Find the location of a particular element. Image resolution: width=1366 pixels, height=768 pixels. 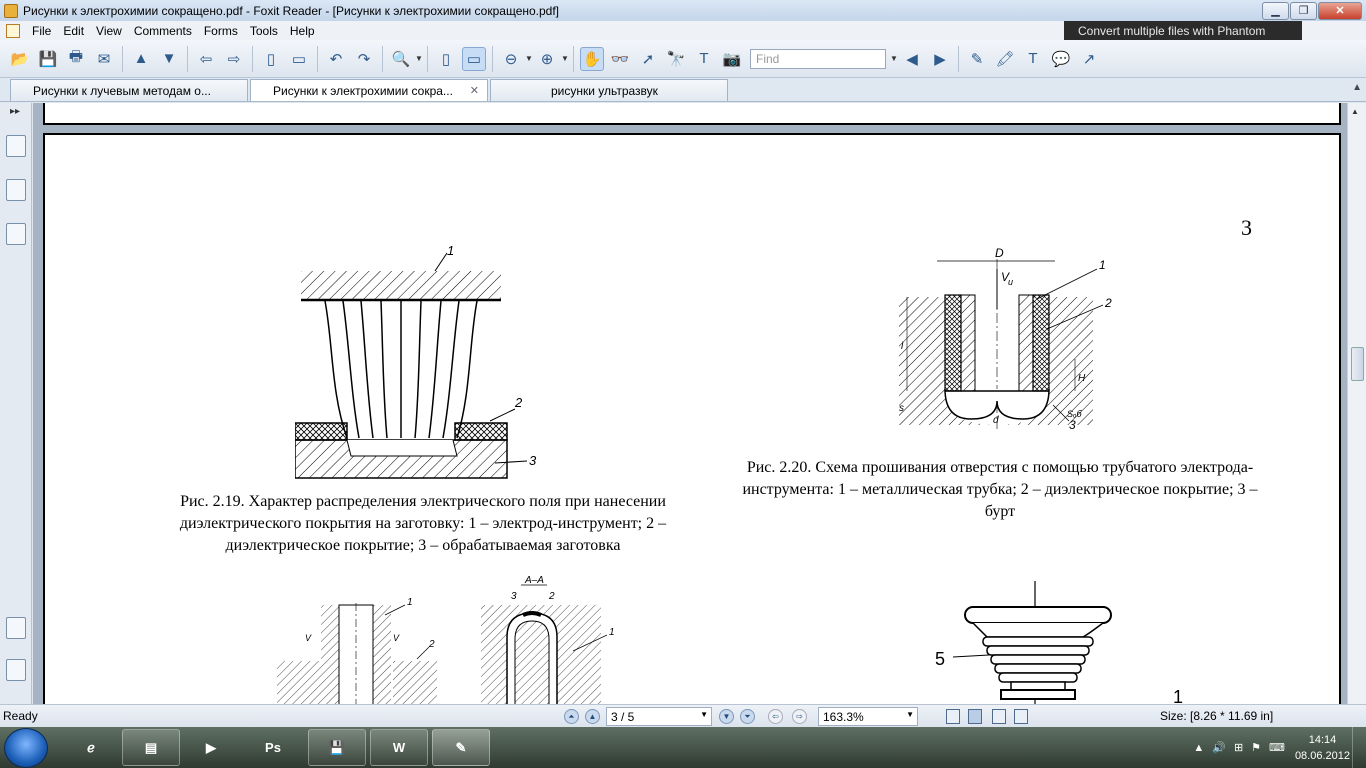

select-annotation-icon: ➚ is located at coordinates (648, 59).